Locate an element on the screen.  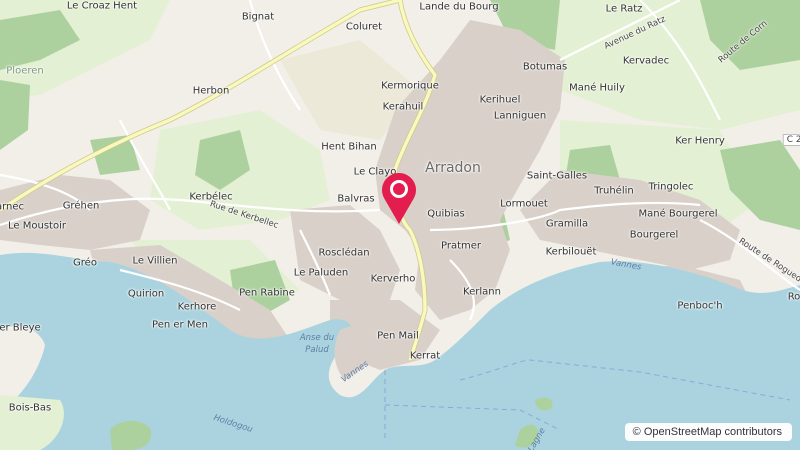
place-label-gramilla: Gramilla is located at coordinates (567, 224).